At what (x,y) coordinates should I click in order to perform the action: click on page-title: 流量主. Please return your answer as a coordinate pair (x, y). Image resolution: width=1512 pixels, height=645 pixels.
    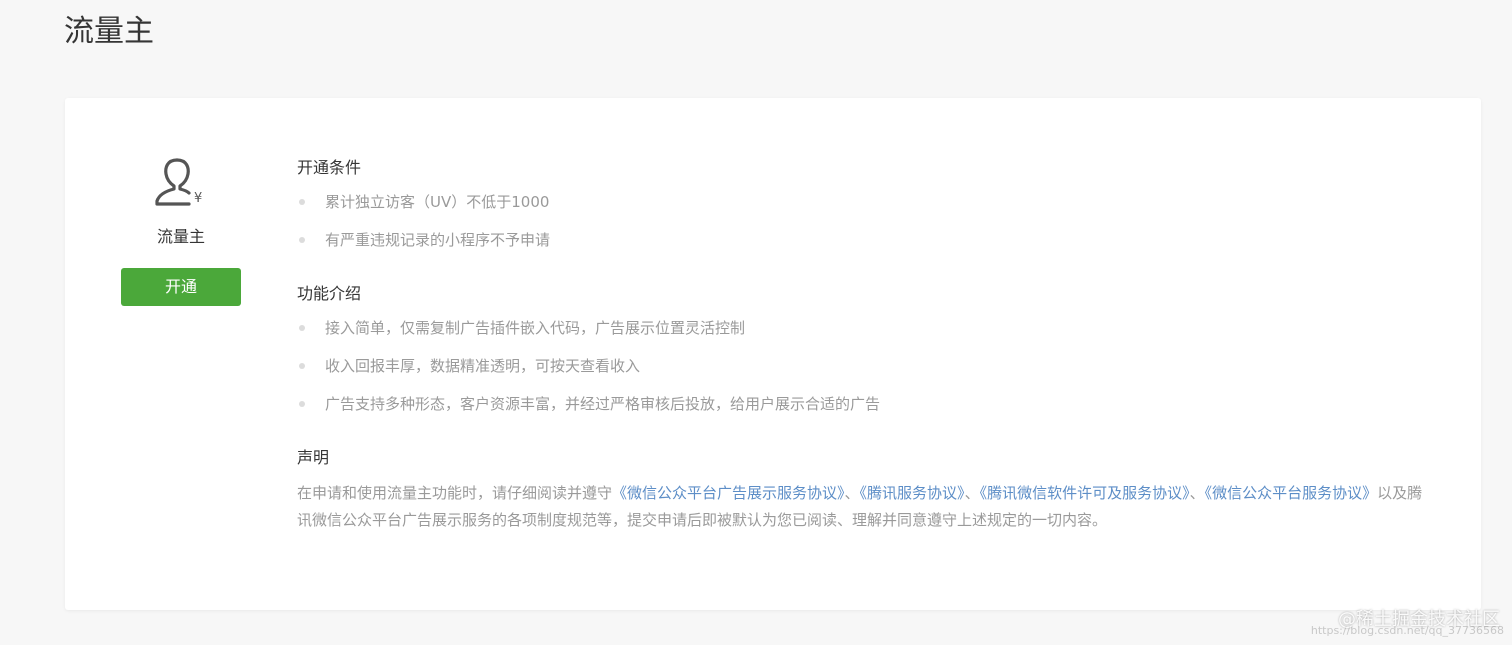
    Looking at the image, I should click on (109, 31).